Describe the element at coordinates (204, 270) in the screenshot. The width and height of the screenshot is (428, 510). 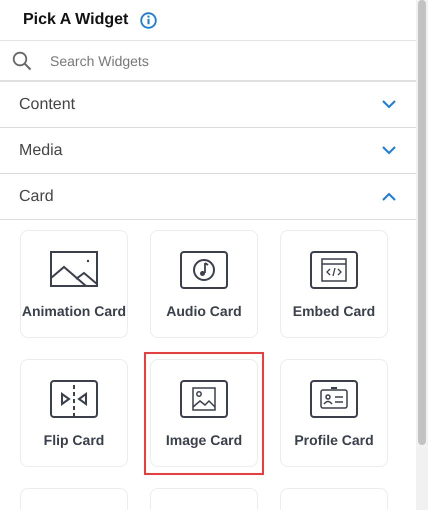
I see `music-note-icon` at that location.